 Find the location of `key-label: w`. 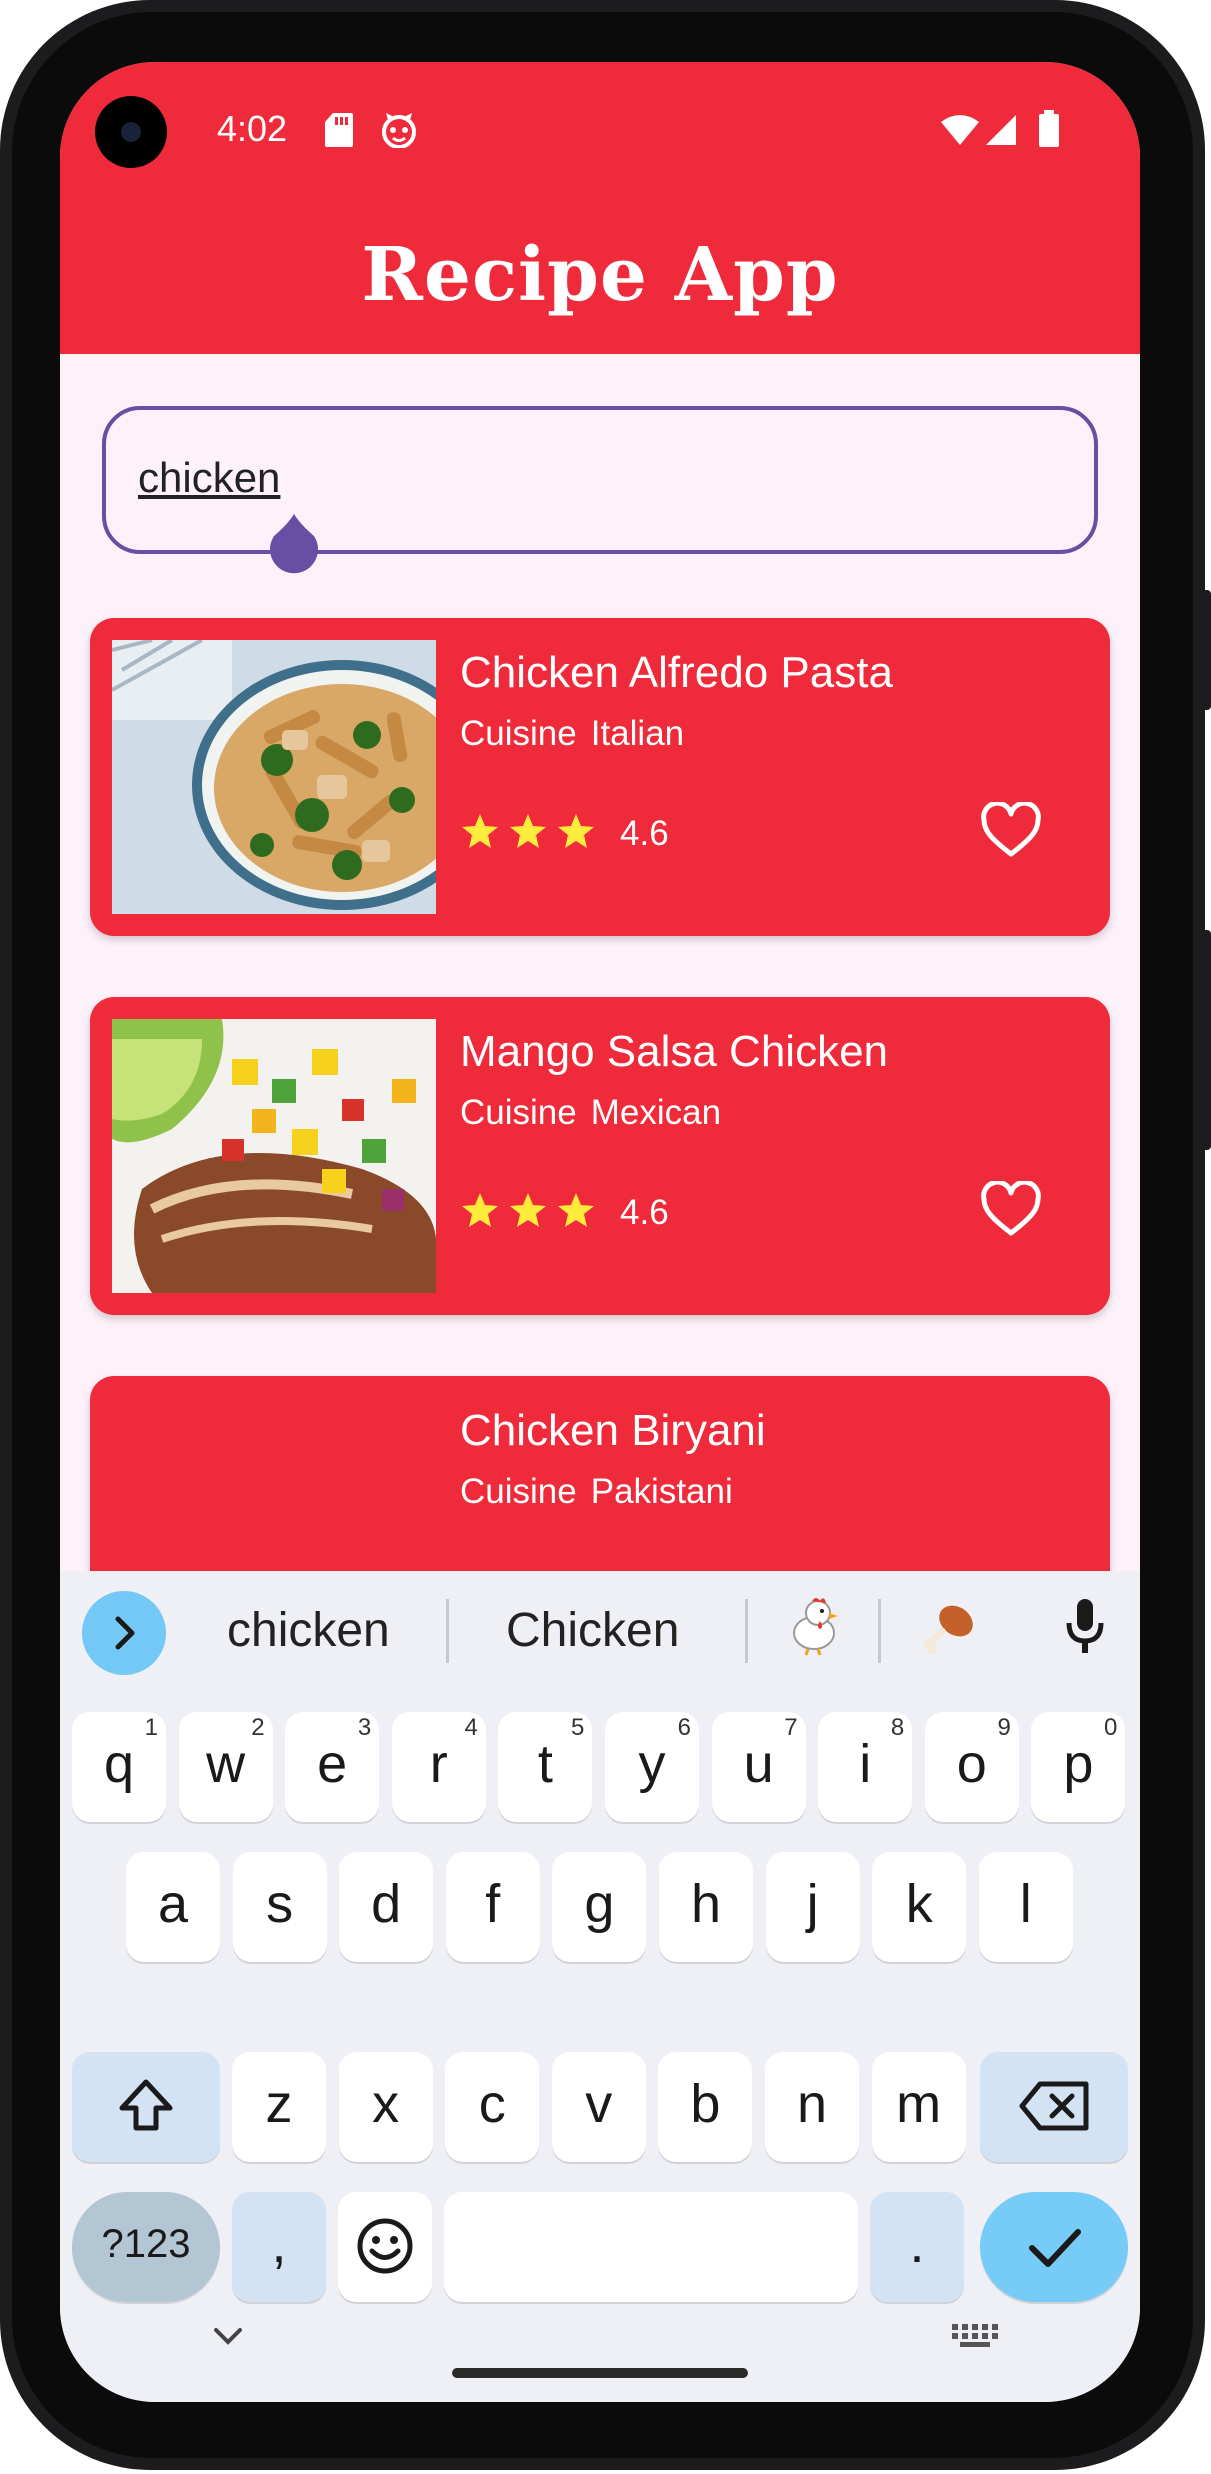

key-label: w is located at coordinates (226, 1764).